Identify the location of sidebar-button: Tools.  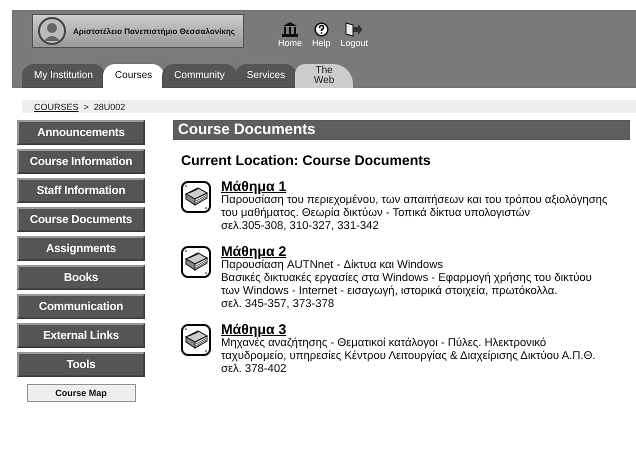
(81, 364).